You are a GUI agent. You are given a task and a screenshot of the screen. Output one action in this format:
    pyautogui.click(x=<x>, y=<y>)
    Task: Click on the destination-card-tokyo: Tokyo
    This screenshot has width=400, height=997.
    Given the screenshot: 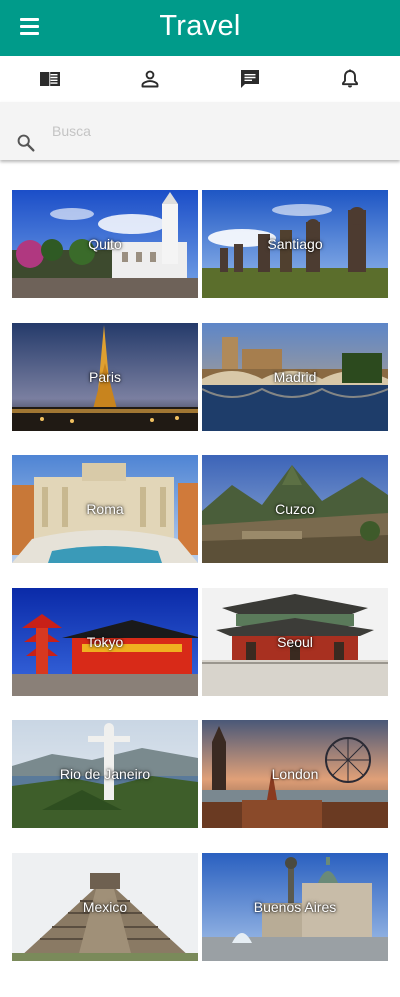 What is the action you would take?
    pyautogui.click(x=105, y=642)
    